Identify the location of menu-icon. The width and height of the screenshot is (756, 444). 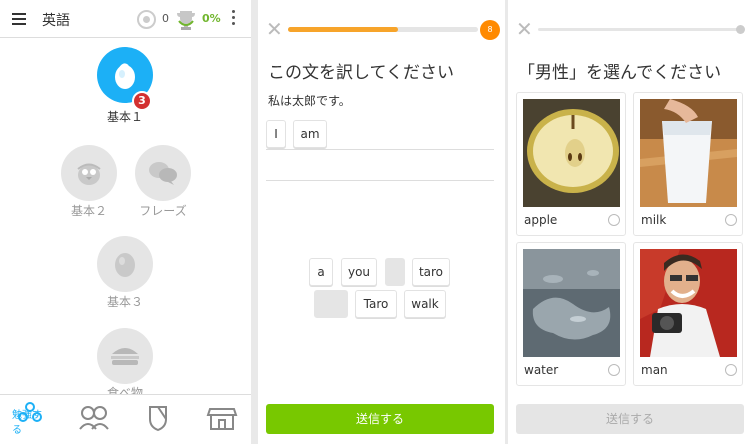
(19, 19).